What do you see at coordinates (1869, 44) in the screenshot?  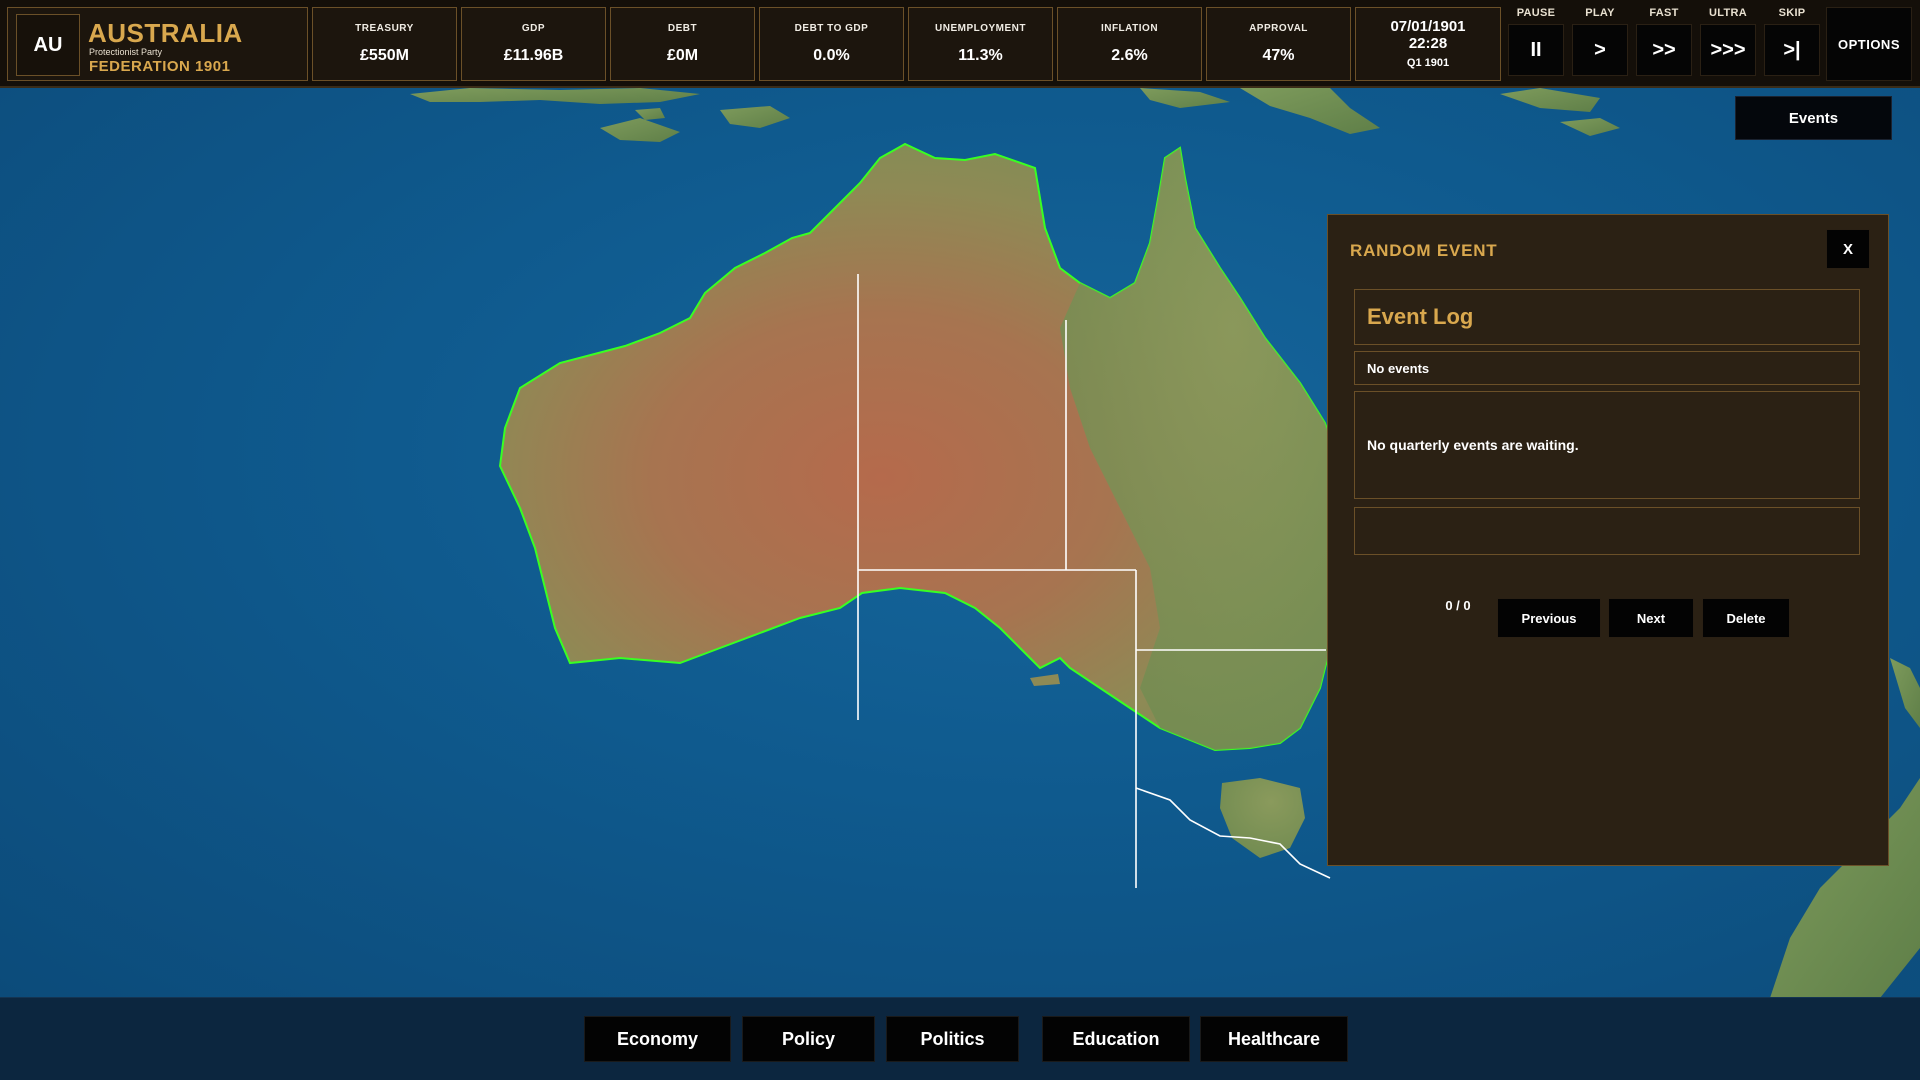 I see `options-button: OPTIONS` at bounding box center [1869, 44].